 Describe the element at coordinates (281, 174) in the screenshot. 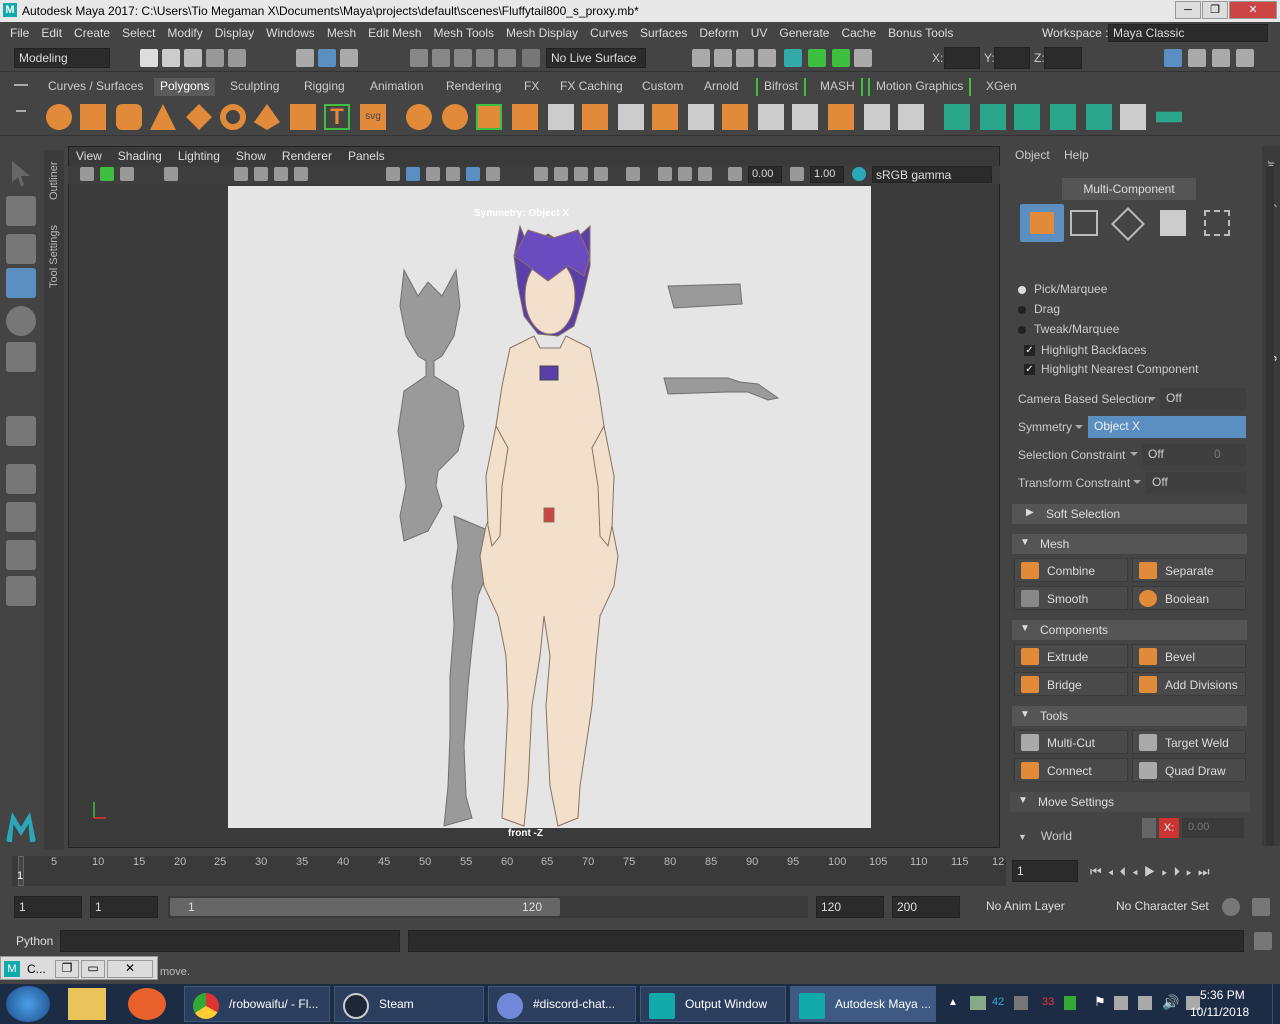

I see `resolution-gate-icon` at that location.